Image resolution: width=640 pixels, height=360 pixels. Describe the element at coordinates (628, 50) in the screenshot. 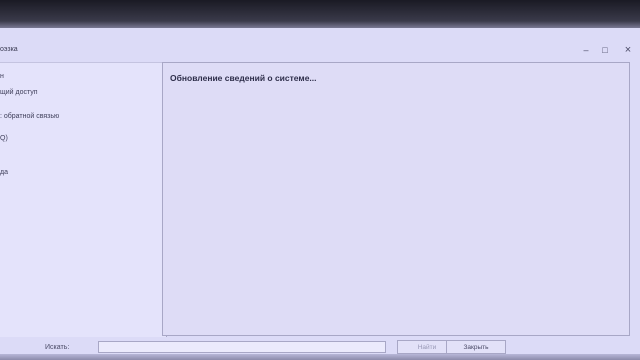

I see `close-icon: ×` at that location.